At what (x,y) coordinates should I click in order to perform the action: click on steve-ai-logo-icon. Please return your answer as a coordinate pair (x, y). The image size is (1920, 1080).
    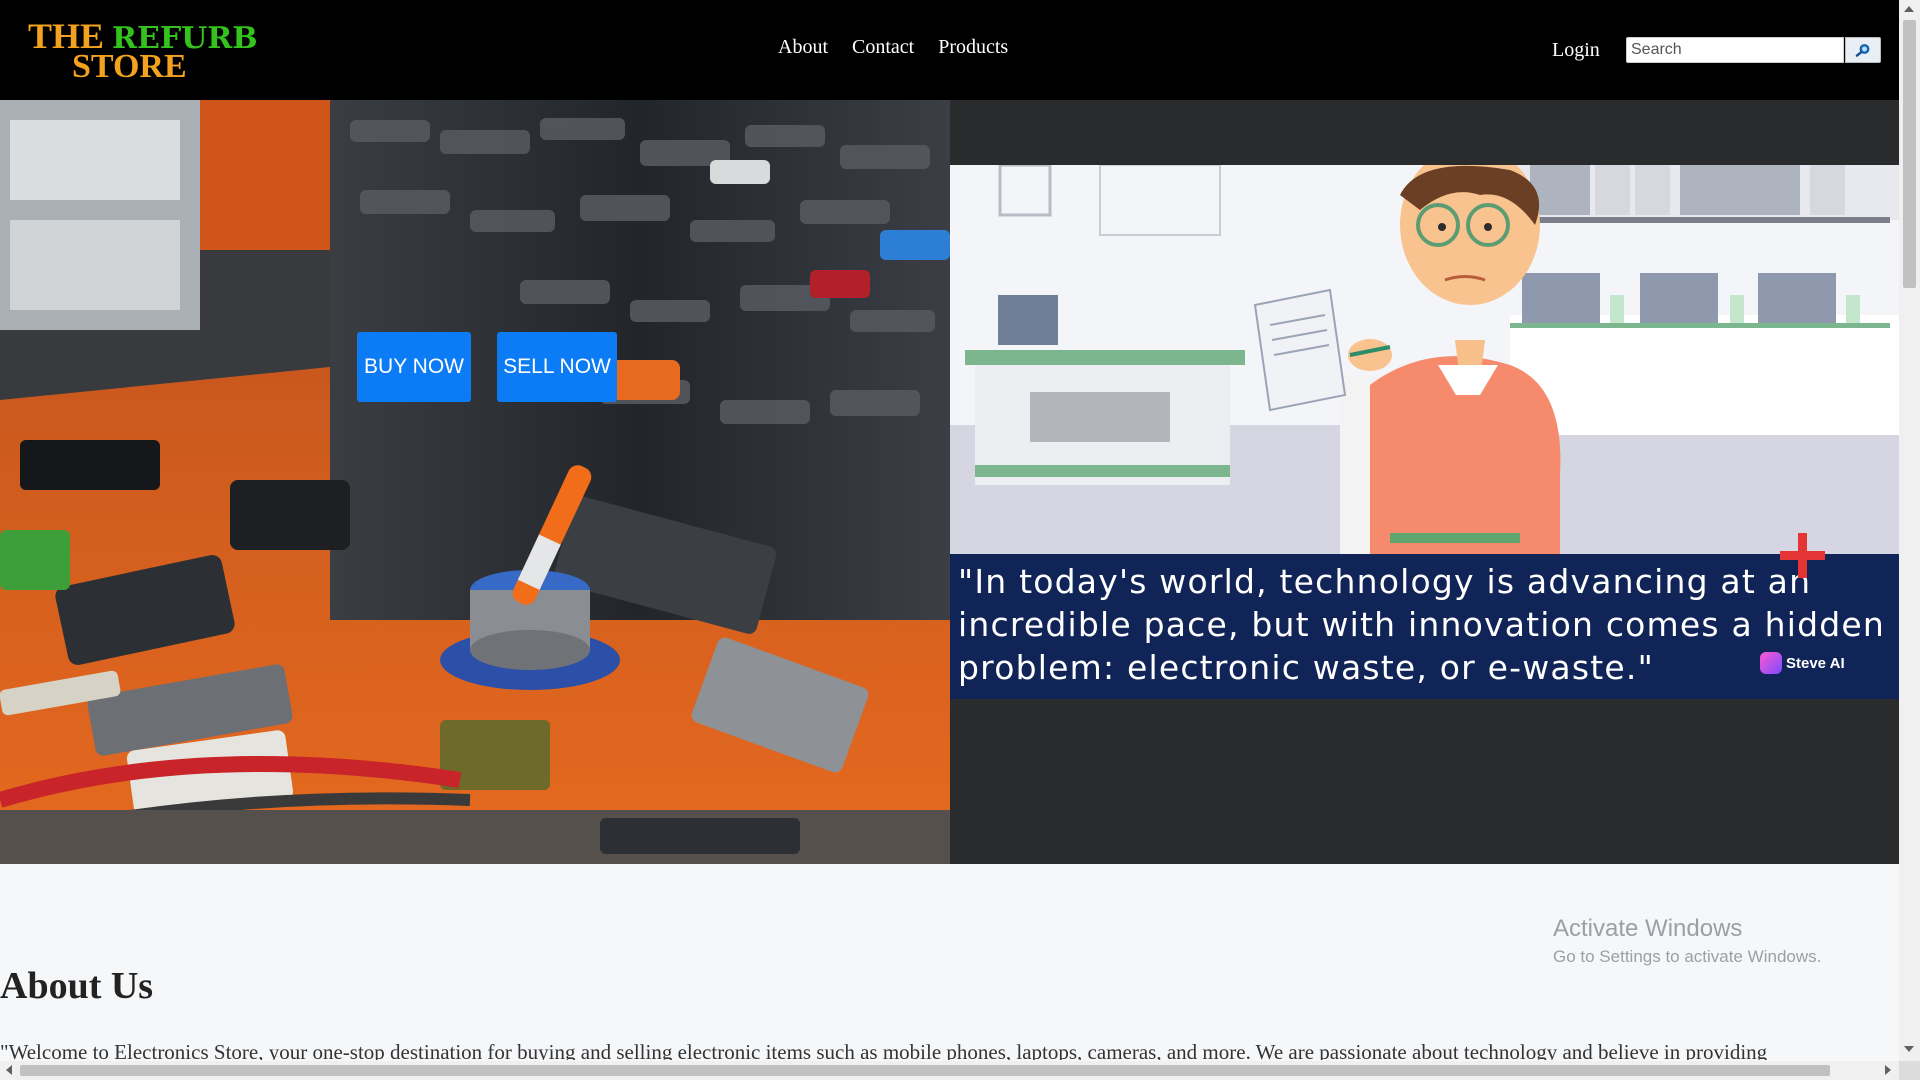
    Looking at the image, I should click on (1771, 663).